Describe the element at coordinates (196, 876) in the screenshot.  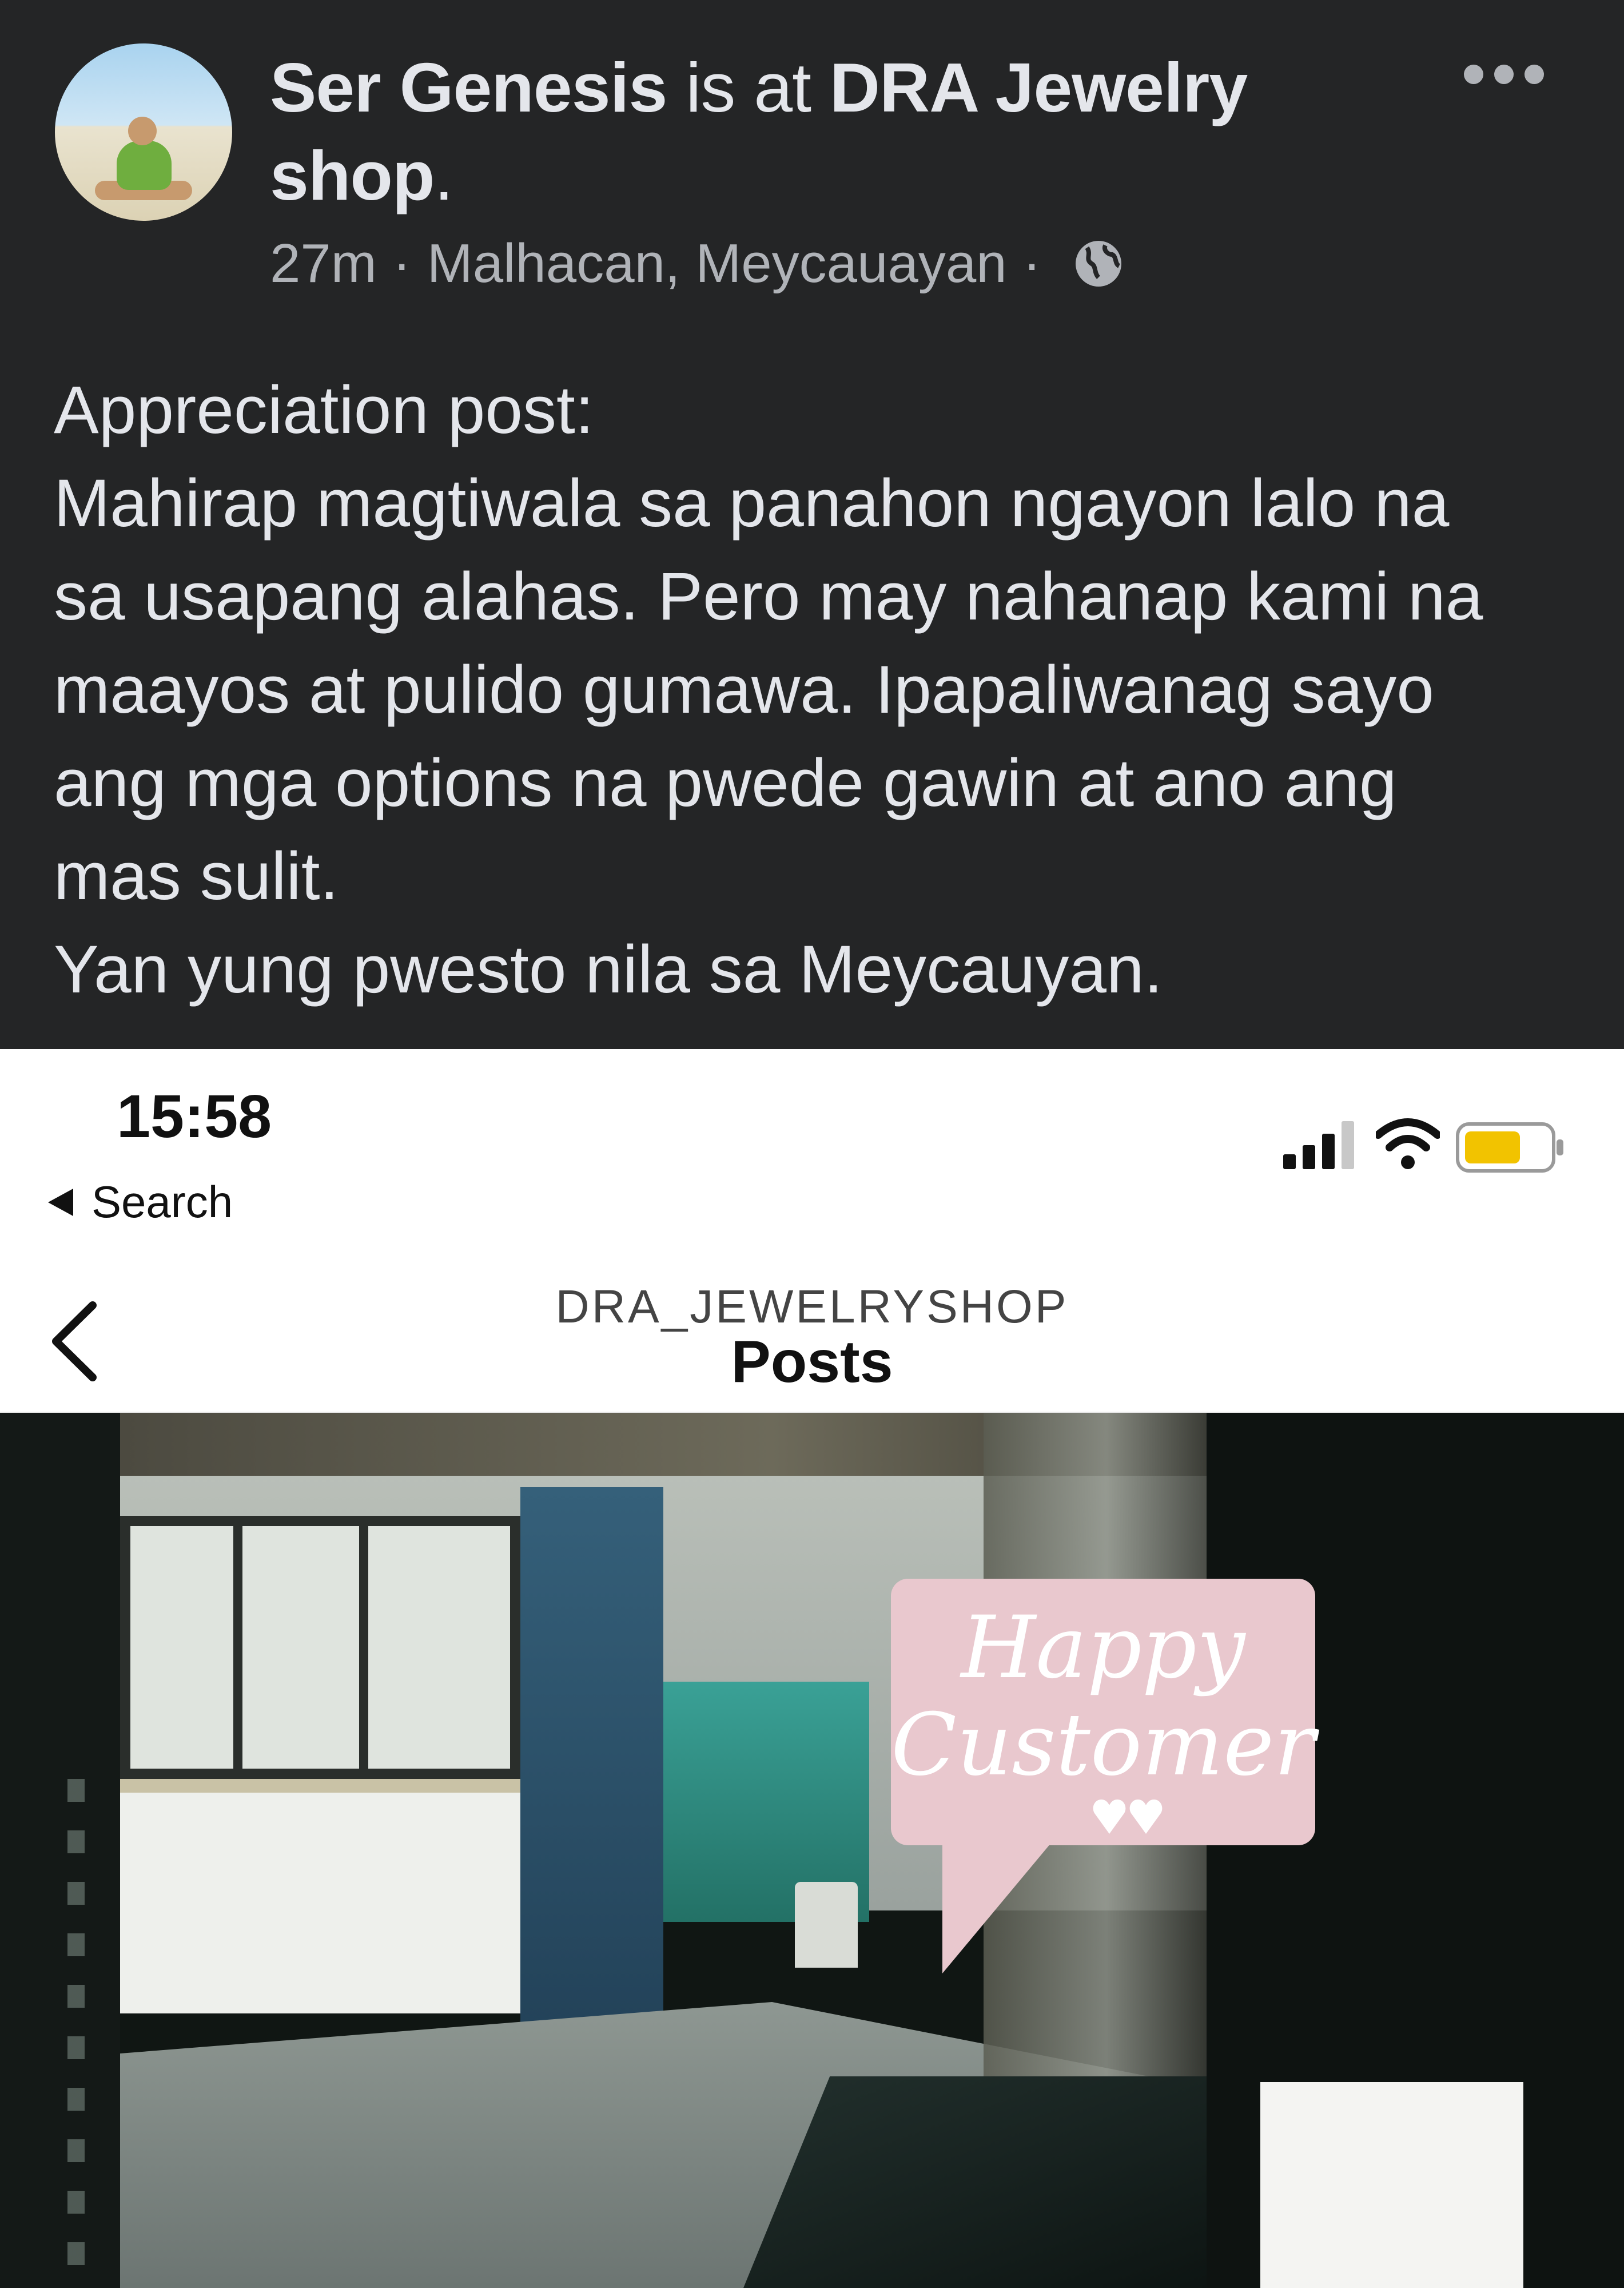
I see `post-body-line: mas sulit.` at that location.